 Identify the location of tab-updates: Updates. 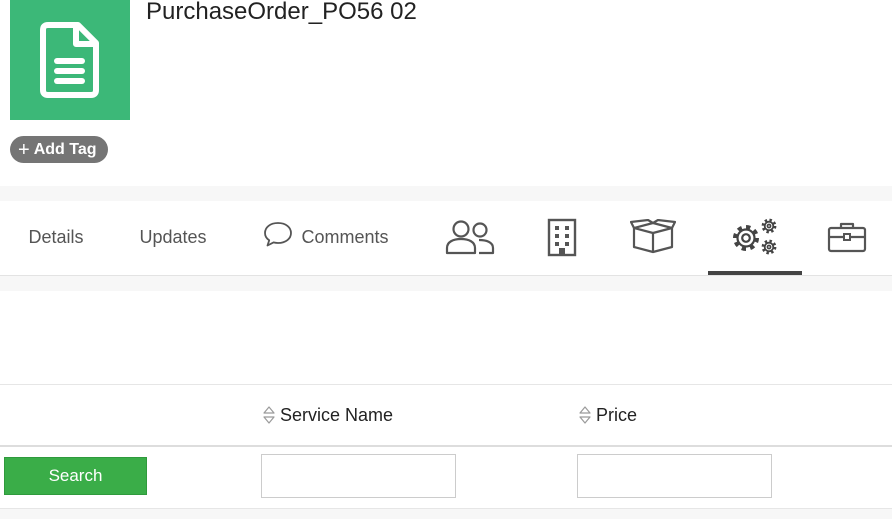
(173, 237).